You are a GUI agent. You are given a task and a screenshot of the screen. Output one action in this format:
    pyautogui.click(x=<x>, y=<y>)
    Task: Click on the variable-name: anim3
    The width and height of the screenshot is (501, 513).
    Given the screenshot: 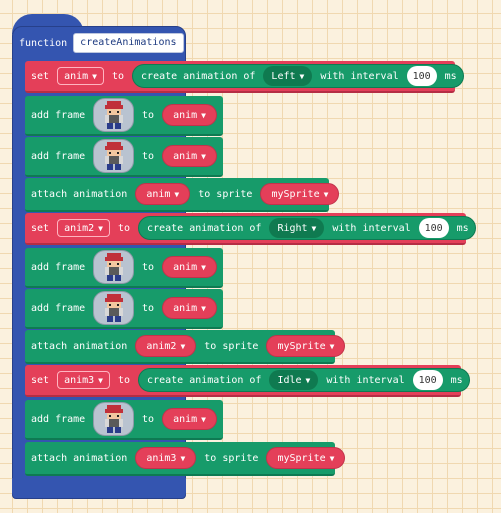 What is the action you would take?
    pyautogui.click(x=79, y=380)
    